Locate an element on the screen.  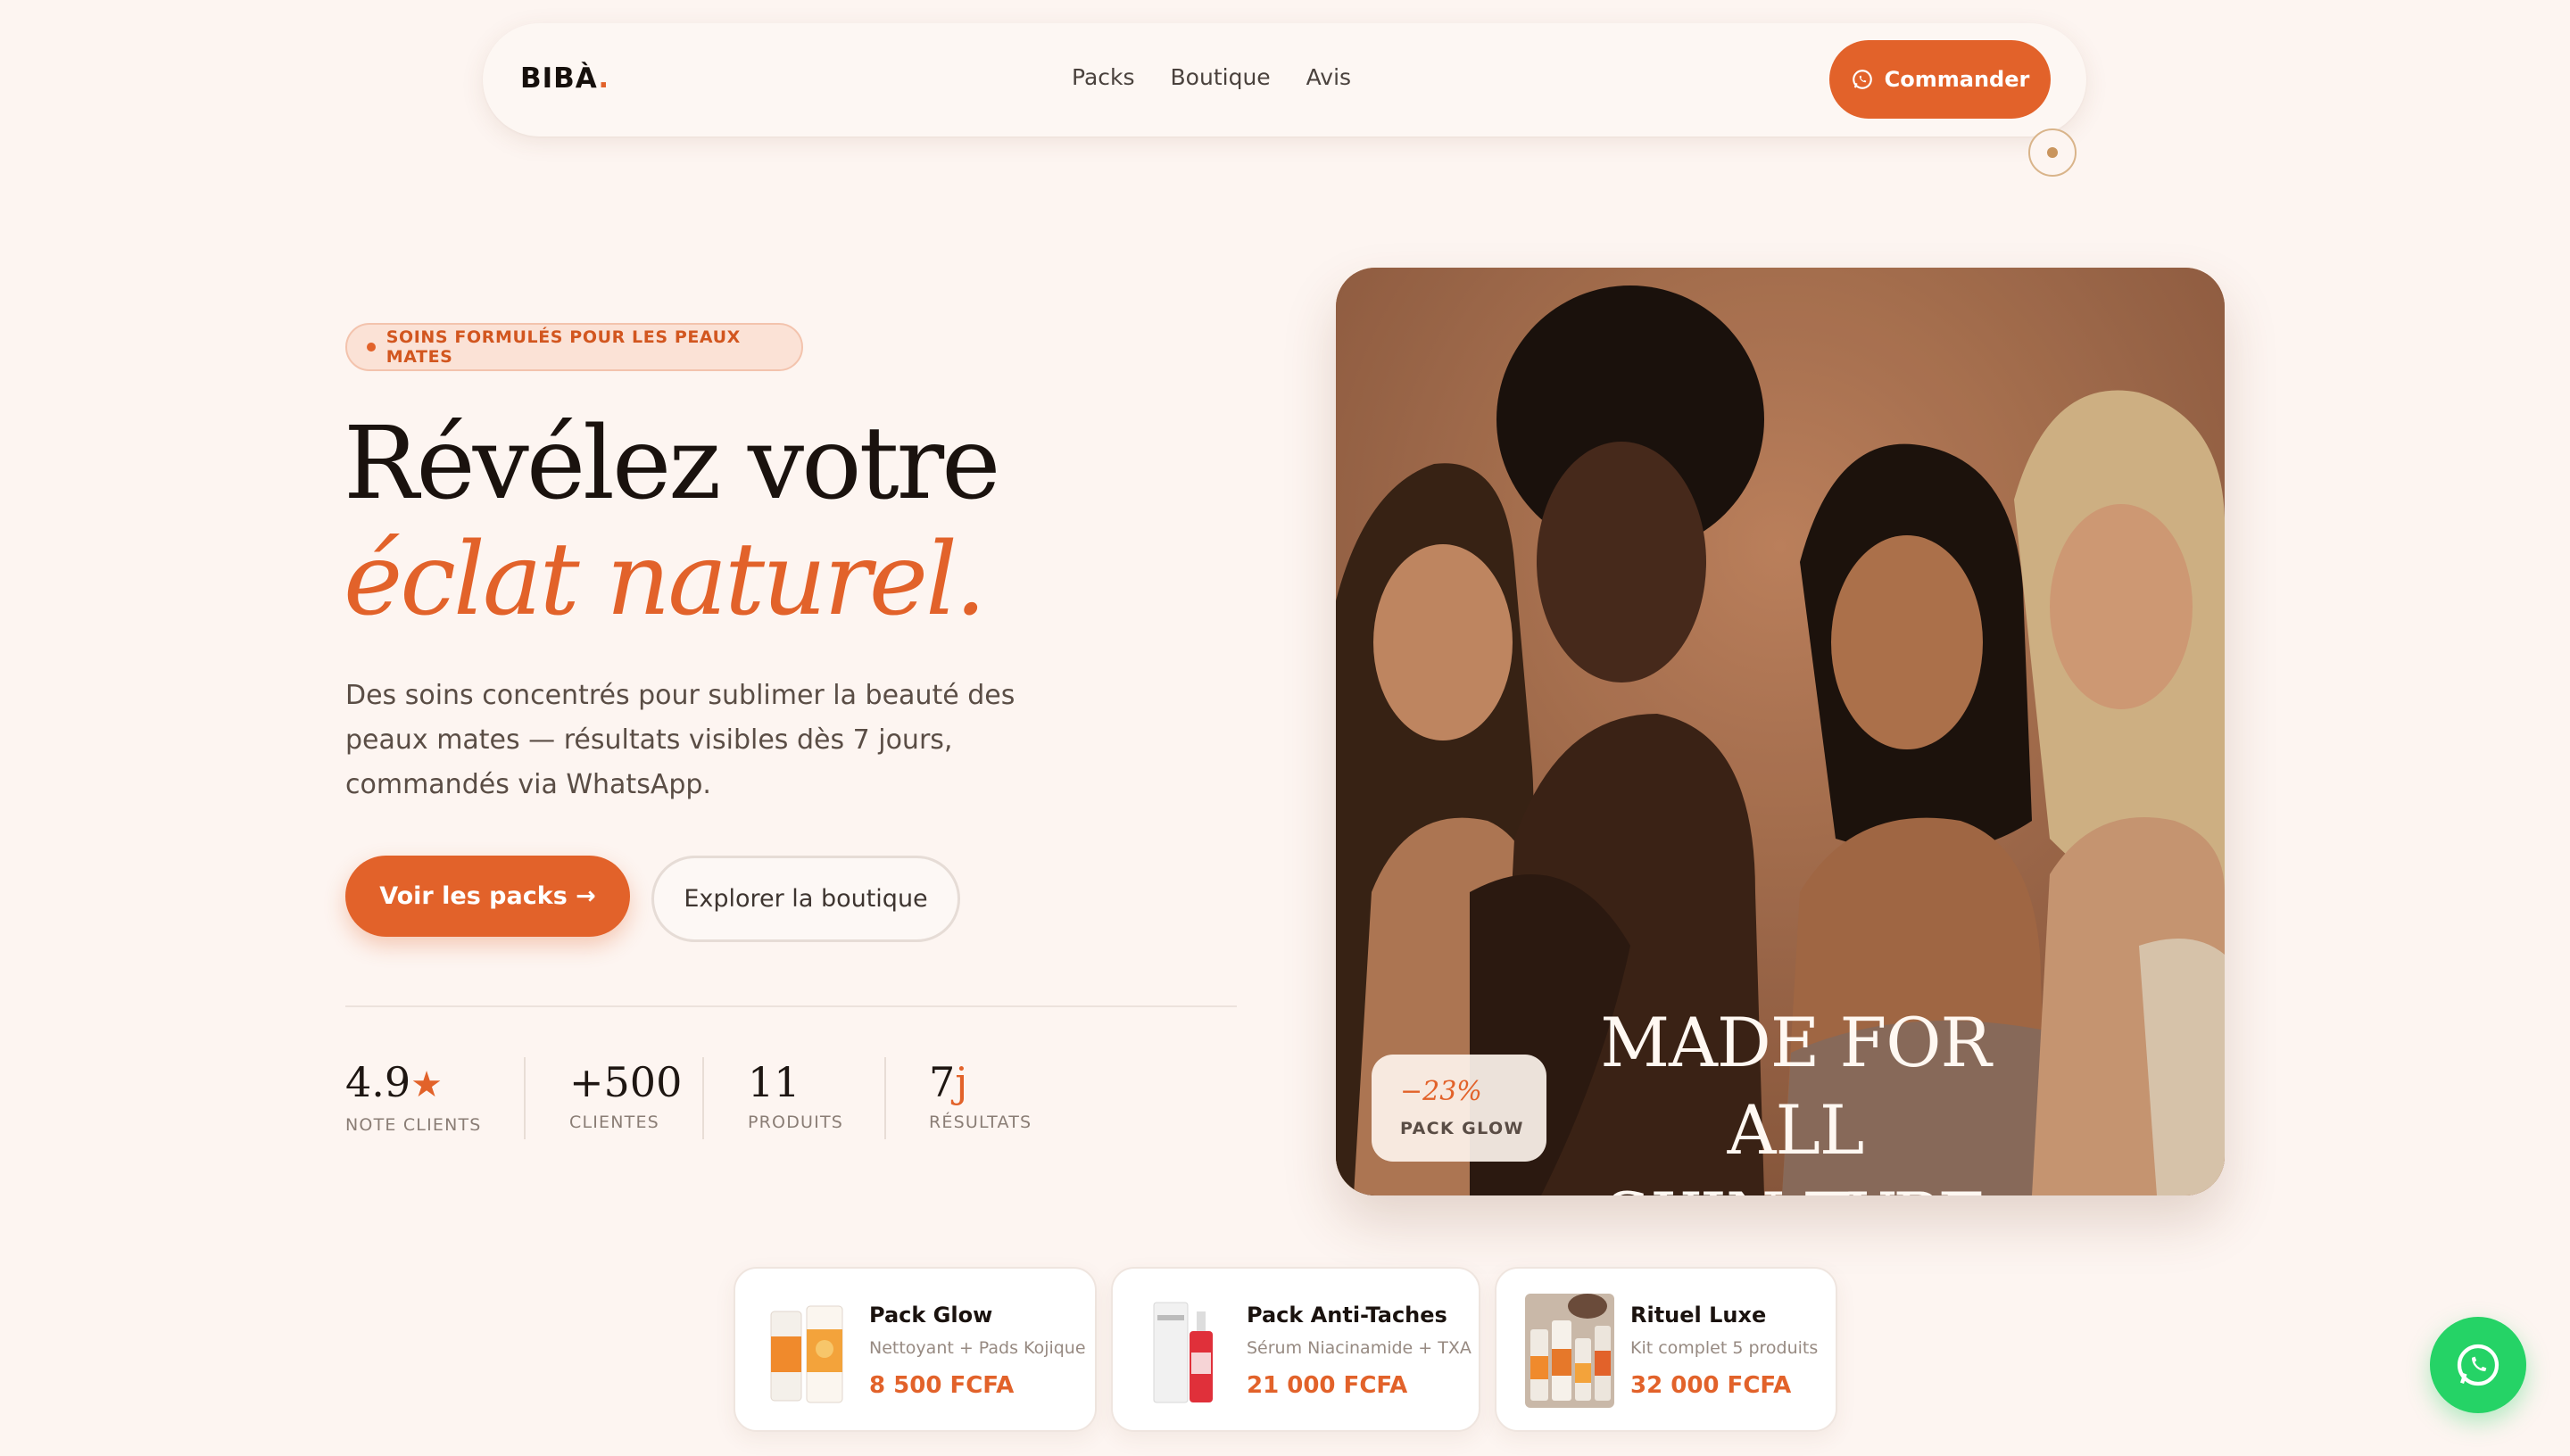
nav-link-packs: Packs is located at coordinates (1104, 77).